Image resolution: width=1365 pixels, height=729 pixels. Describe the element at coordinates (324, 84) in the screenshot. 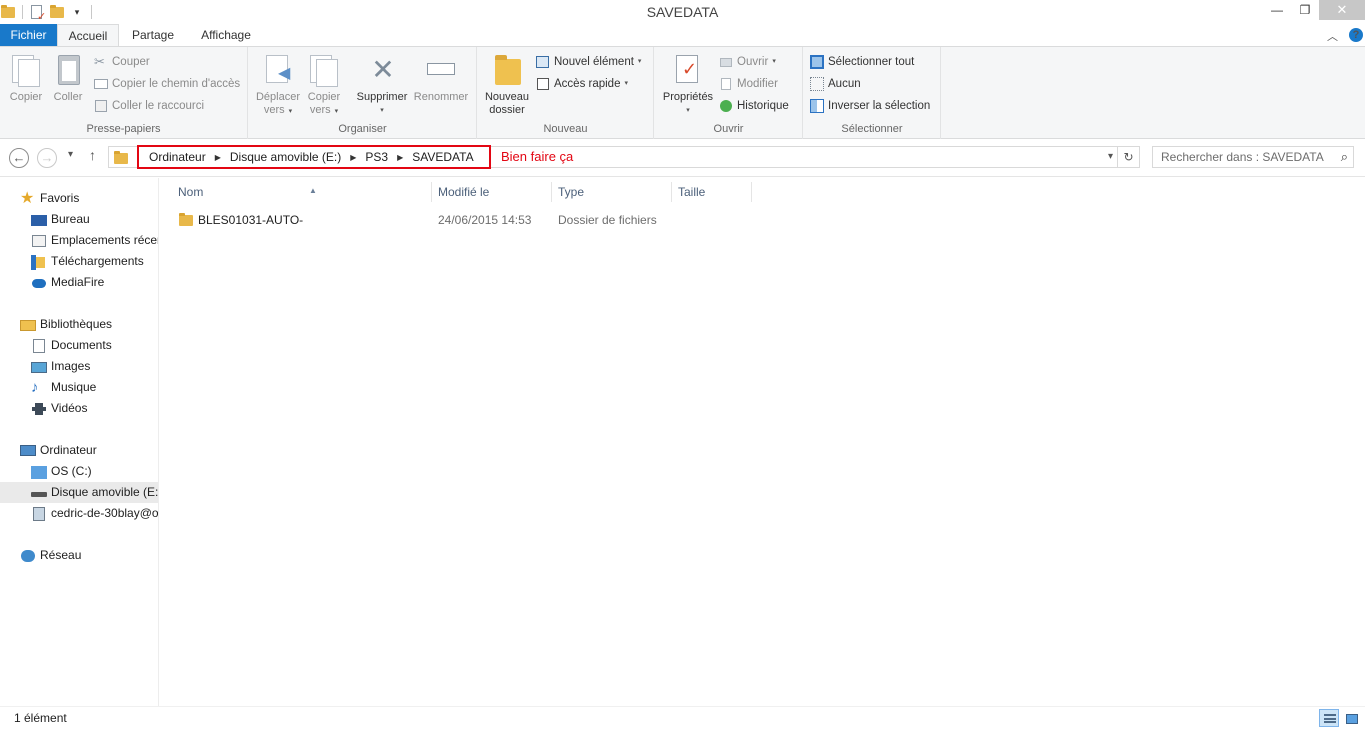

I see `copy-to-button: Copier vers ▾` at that location.